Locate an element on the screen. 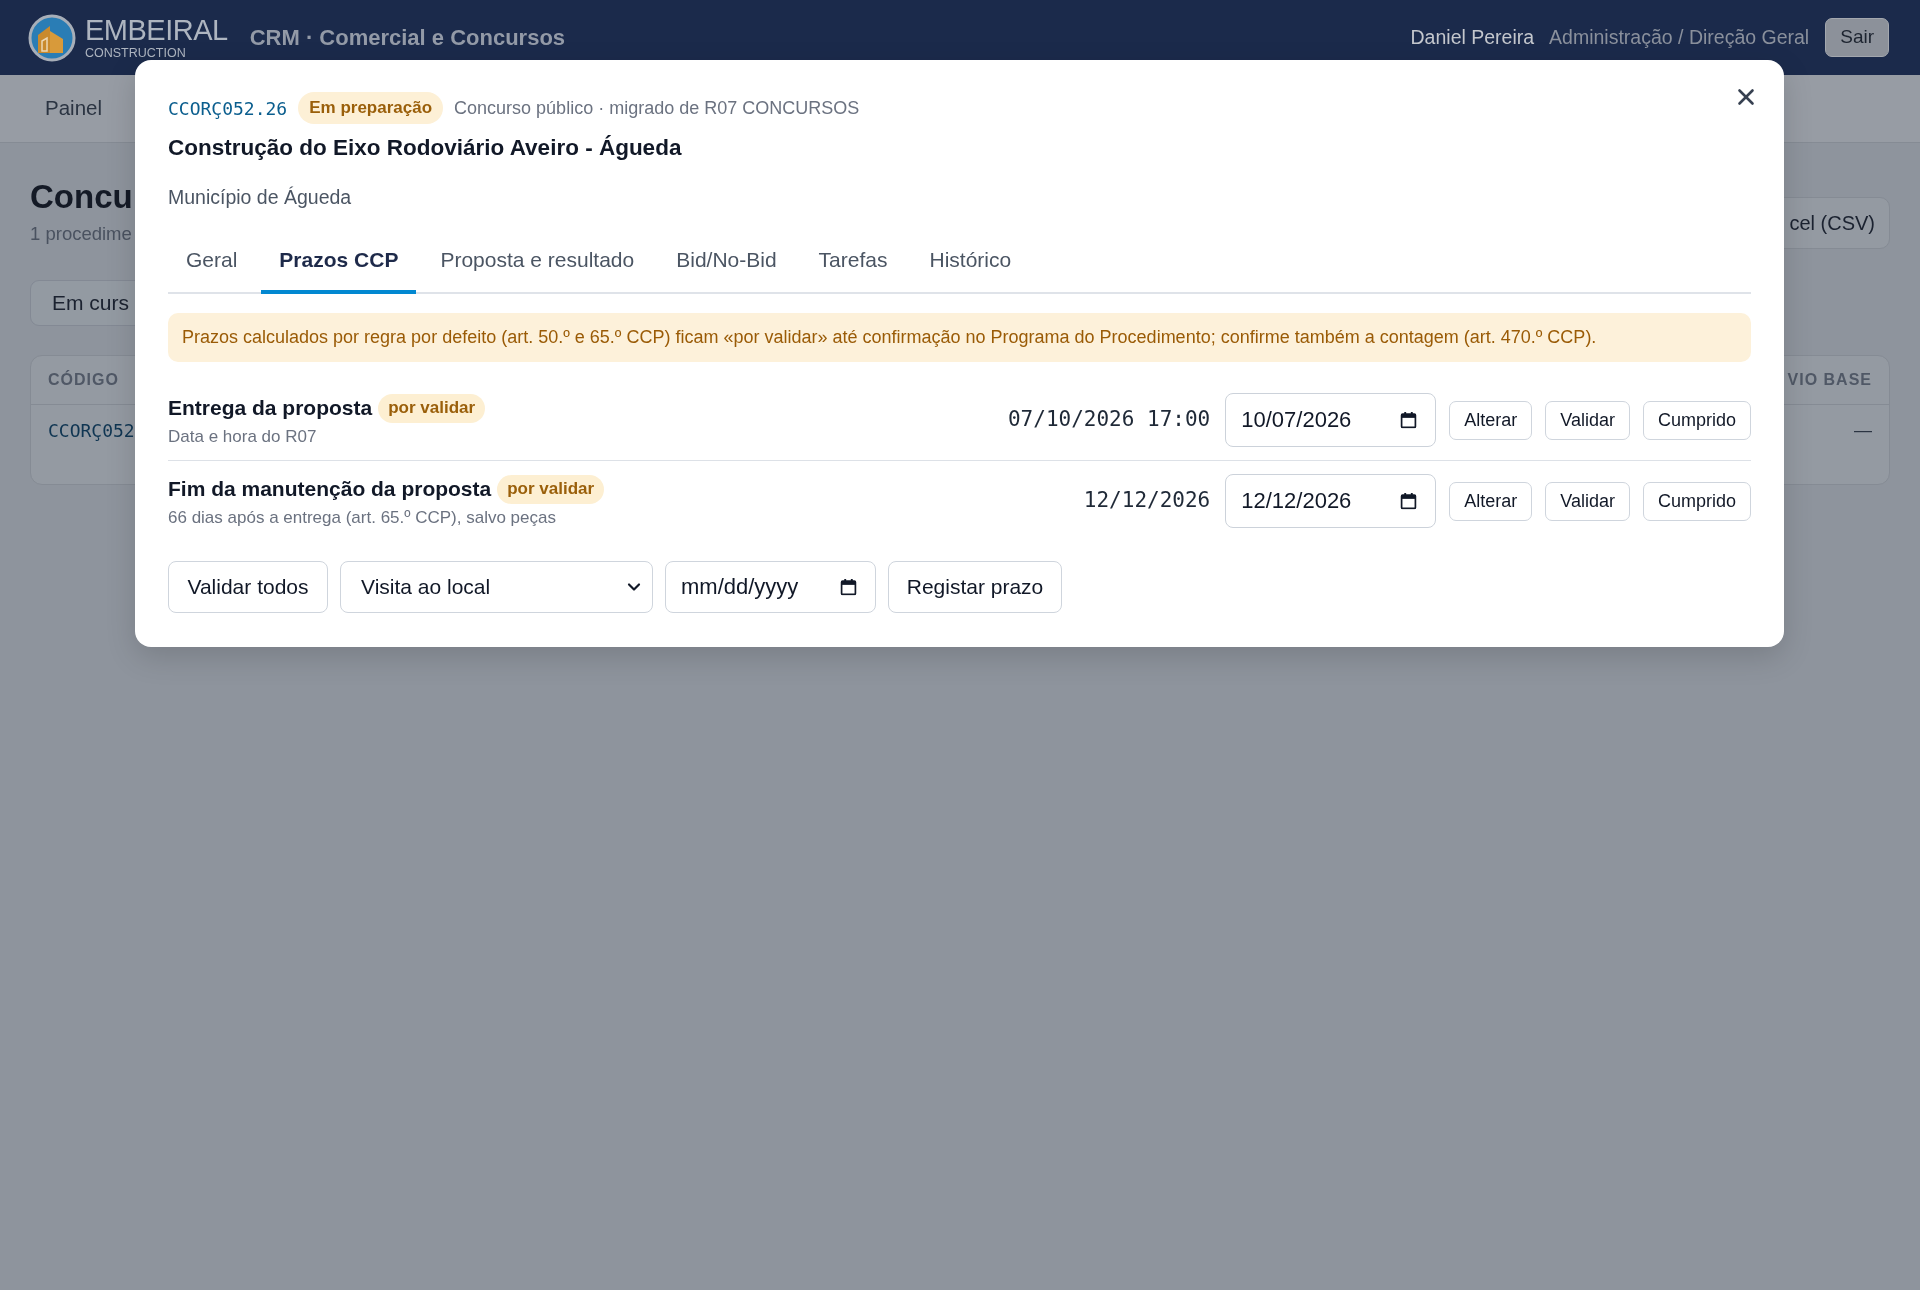 Image resolution: width=1920 pixels, height=1290 pixels. logo-tagline: CONSTRUCTION is located at coordinates (136, 53).